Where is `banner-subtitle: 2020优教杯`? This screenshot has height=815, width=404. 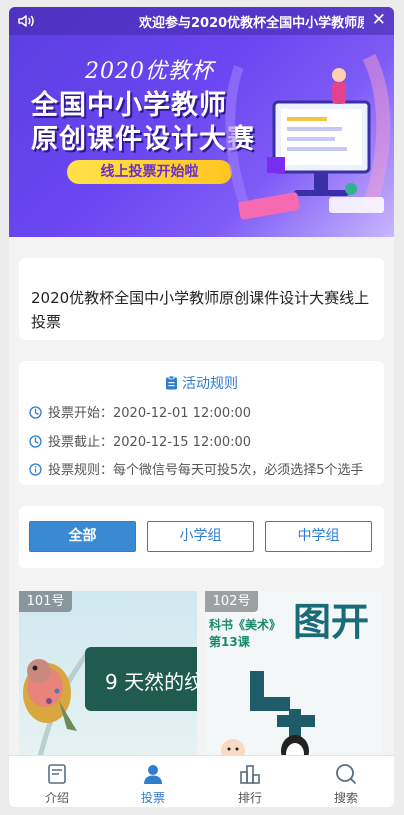
banner-subtitle: 2020优教杯 is located at coordinates (149, 71).